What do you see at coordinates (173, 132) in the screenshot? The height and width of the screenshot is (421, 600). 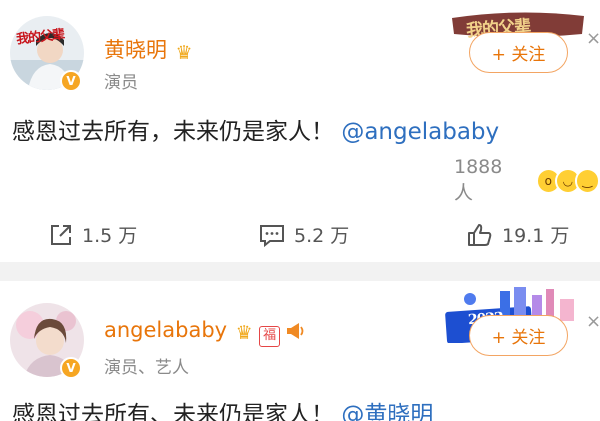 I see `post-text: 感恩过去所有，未来仍是家人！` at bounding box center [173, 132].